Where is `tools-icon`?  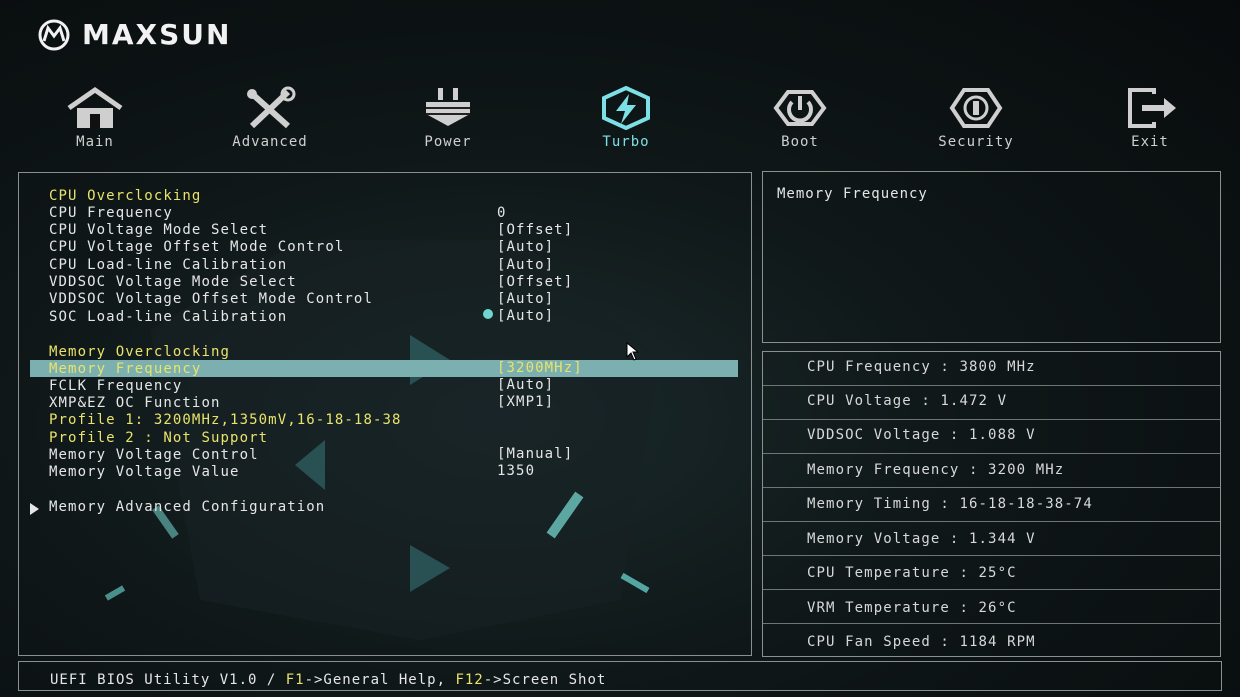
tools-icon is located at coordinates (271, 107).